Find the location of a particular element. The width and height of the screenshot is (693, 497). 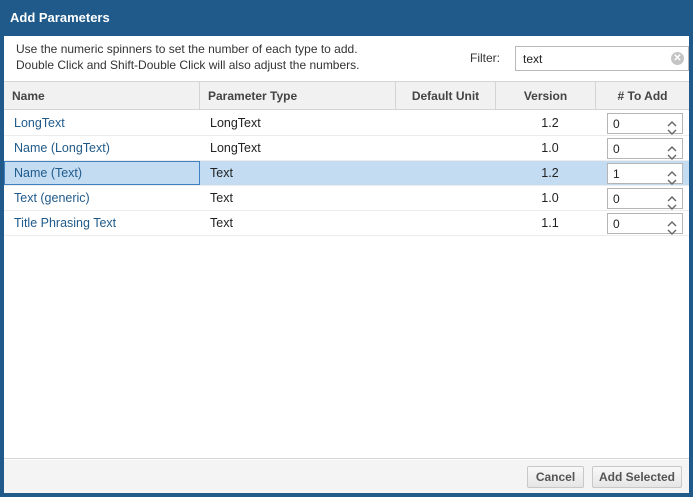

add-selected-button: Add Selected is located at coordinates (637, 477).